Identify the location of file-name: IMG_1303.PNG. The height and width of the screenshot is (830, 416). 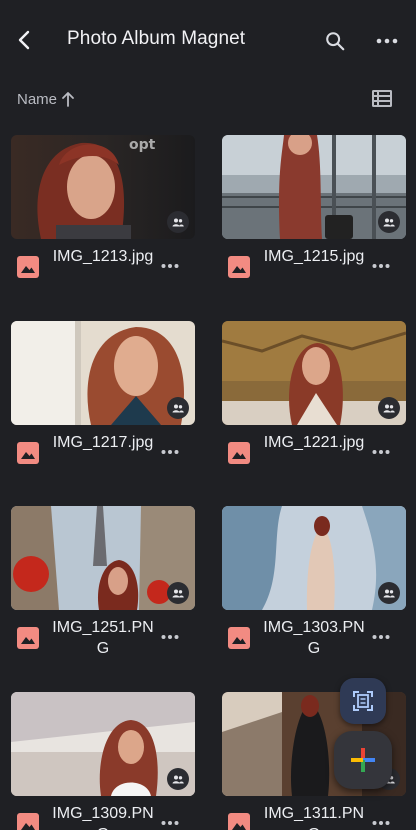
(314, 638).